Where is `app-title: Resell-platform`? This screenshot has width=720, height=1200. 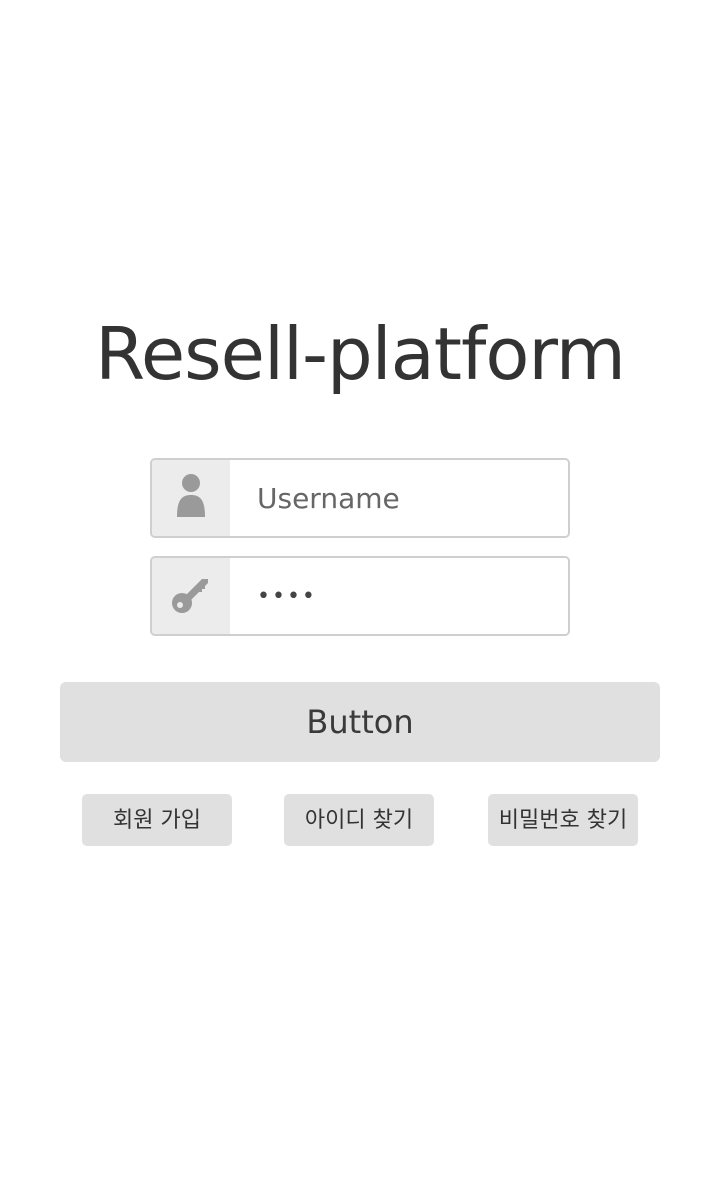 app-title: Resell-platform is located at coordinates (360, 354).